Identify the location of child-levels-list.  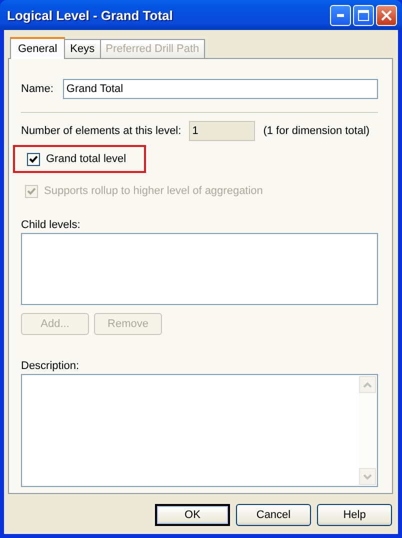
(199, 269).